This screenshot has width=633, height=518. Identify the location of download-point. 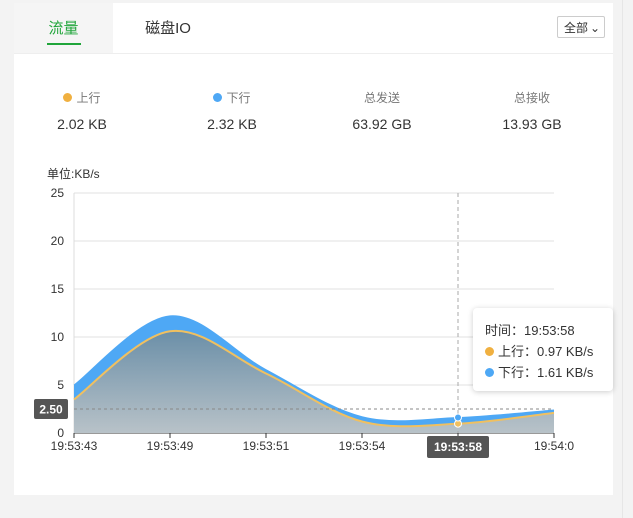
(458, 417).